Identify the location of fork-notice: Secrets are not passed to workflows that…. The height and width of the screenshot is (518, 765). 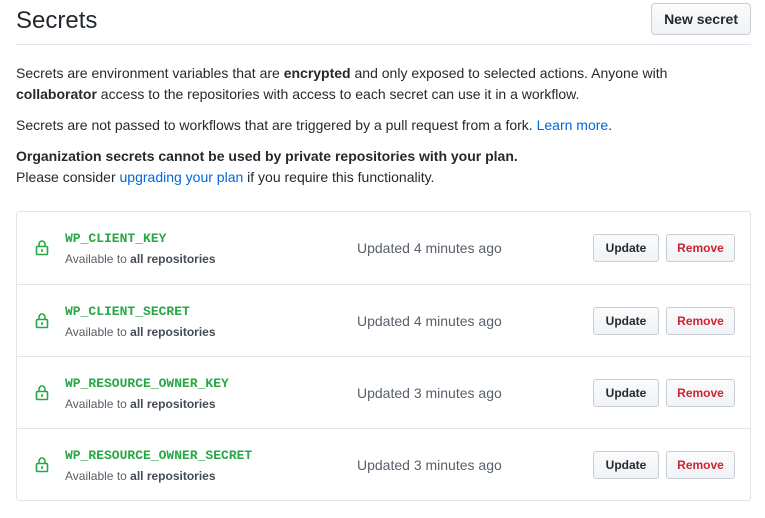
(383, 125).